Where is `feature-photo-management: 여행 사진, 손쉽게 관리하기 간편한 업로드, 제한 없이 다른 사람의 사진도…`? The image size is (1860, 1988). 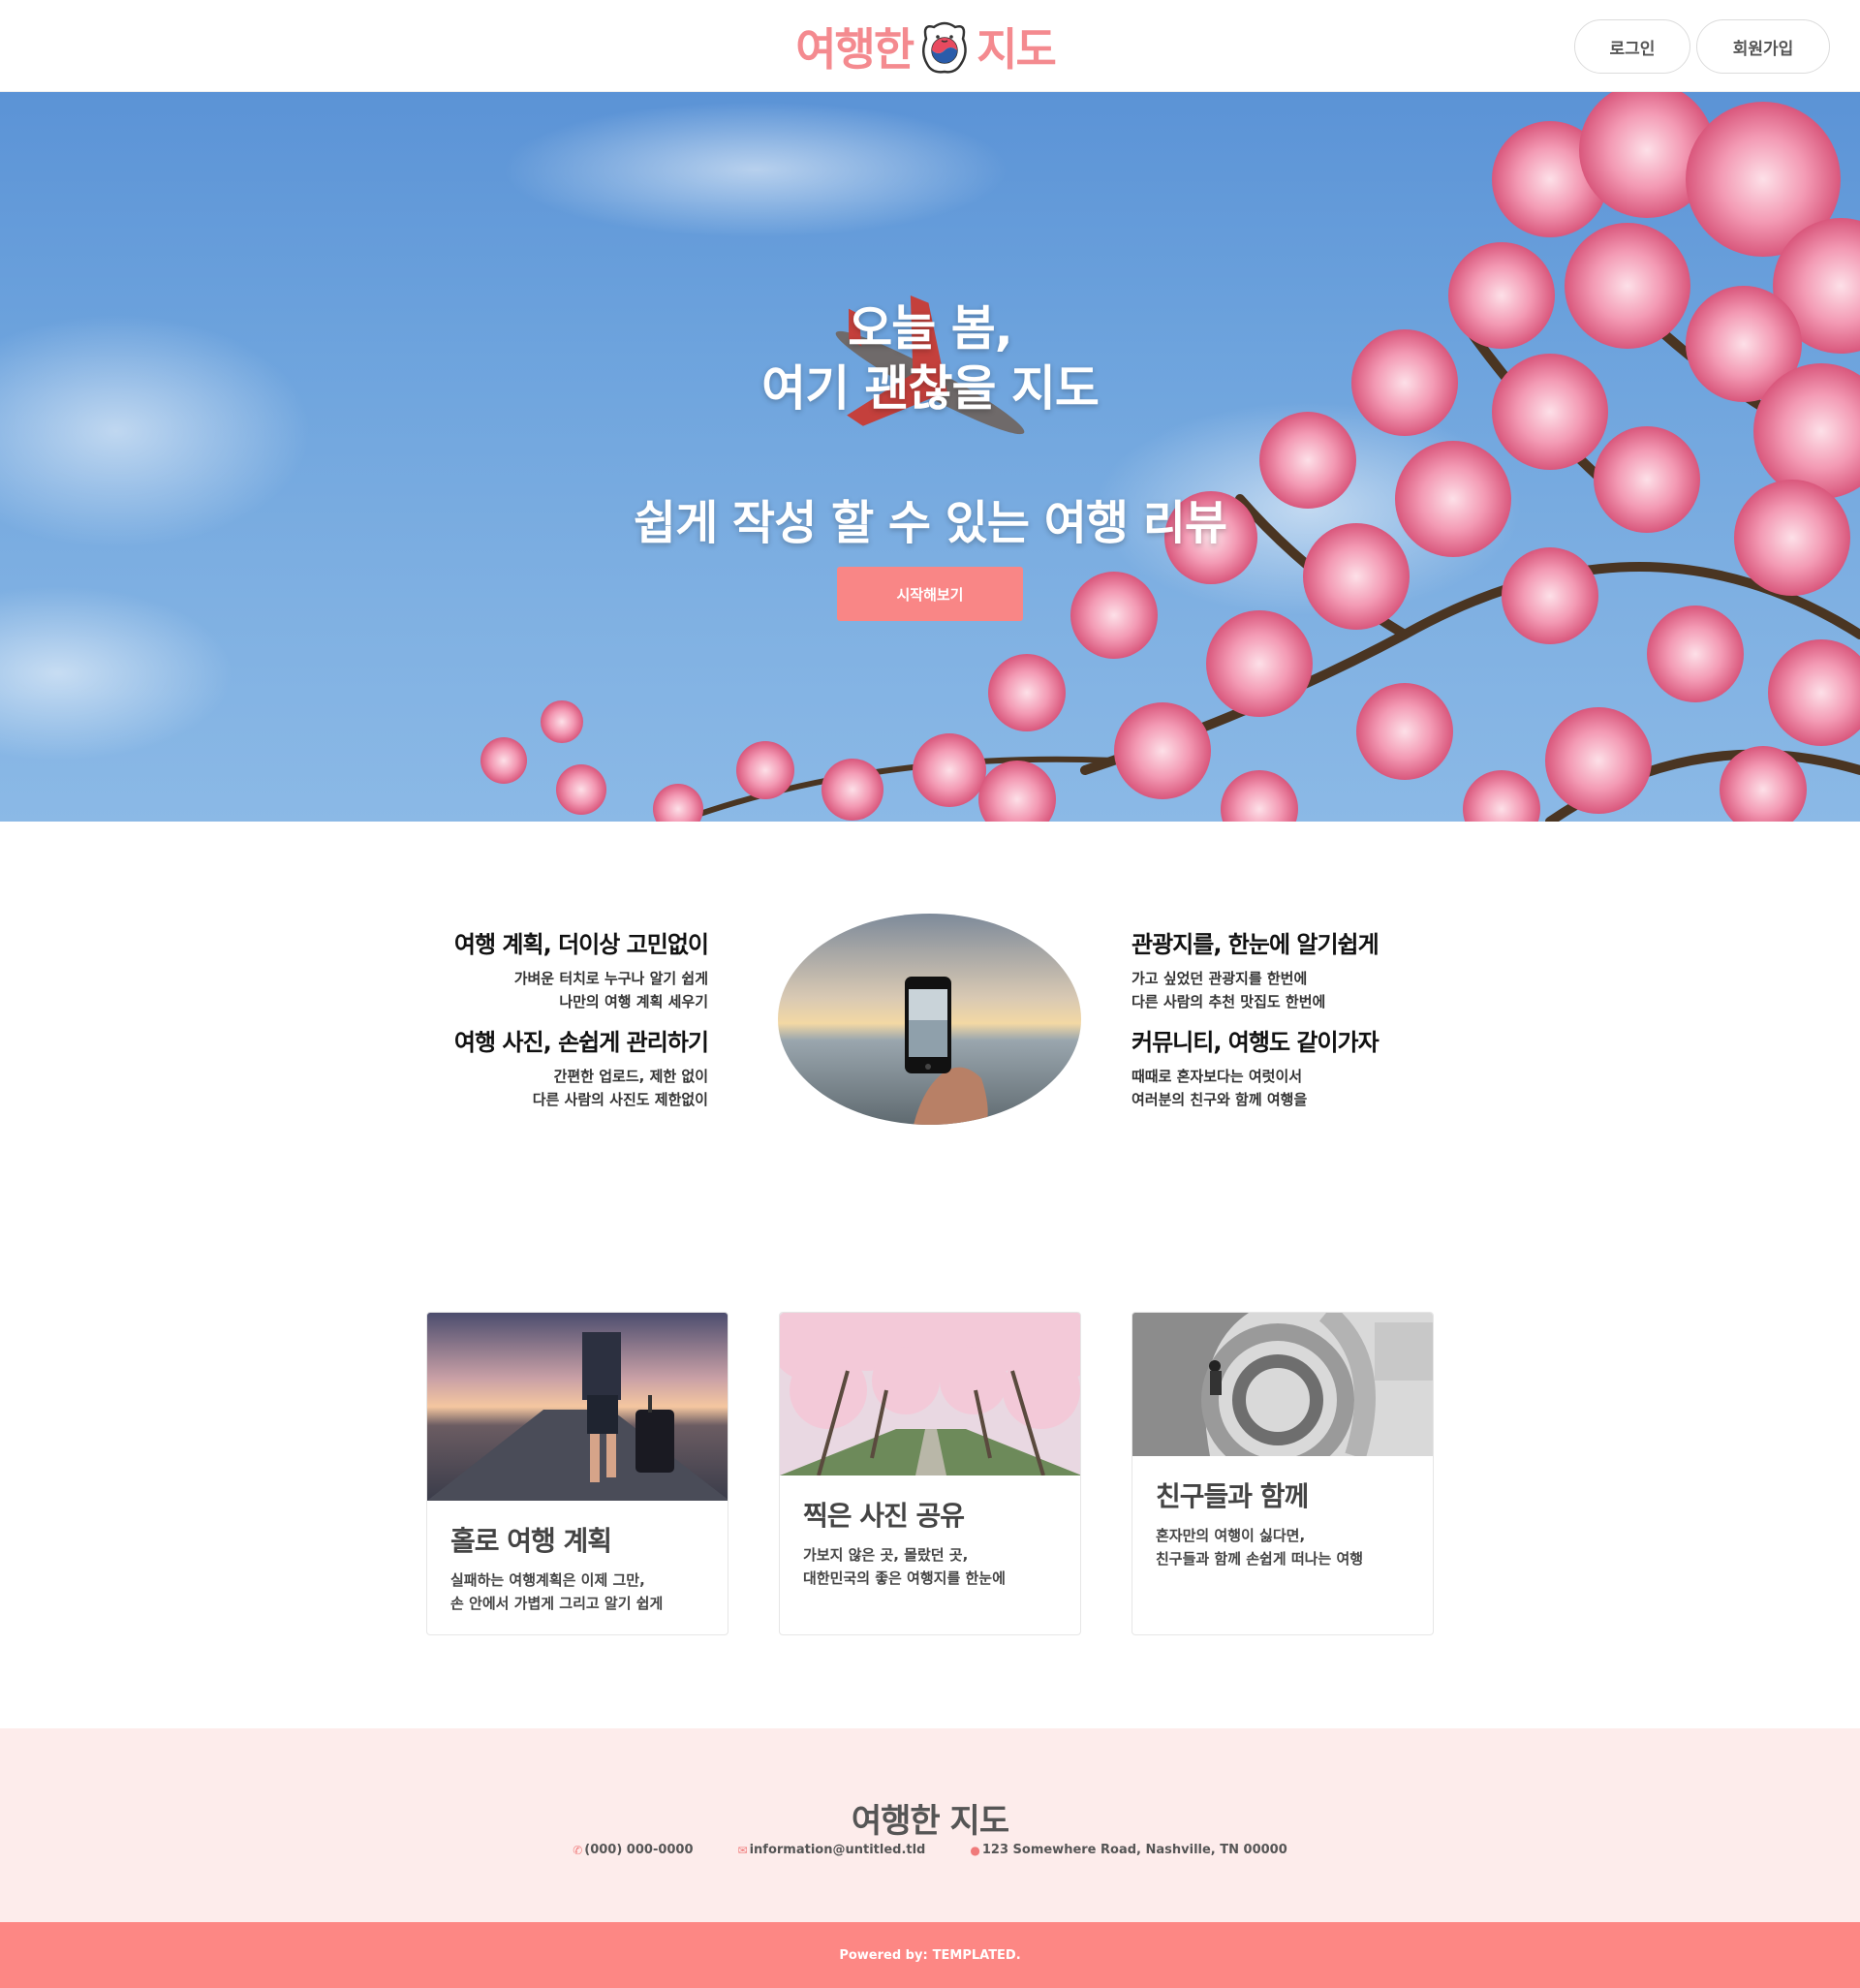
feature-photo-management: 여행 사진, 손쉽게 관리하기 간편한 업로드, 제한 없이 다른 사람의 사진도… is located at coordinates (553, 1067).